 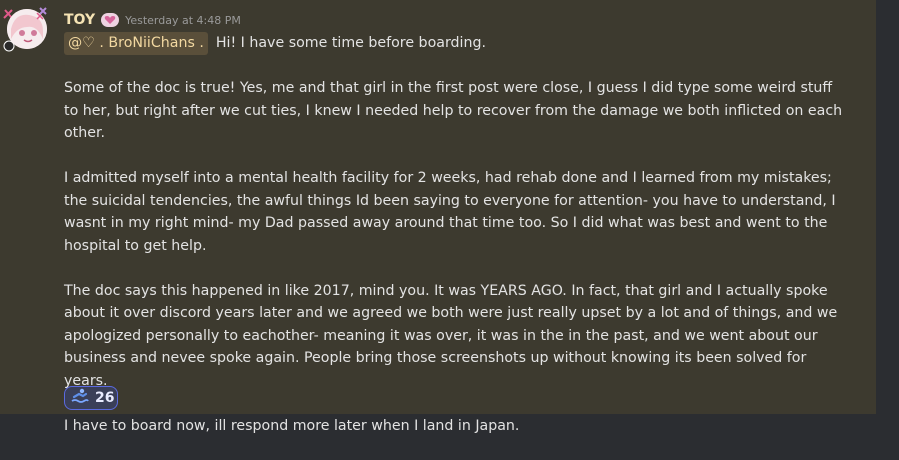 What do you see at coordinates (887, 211) in the screenshot?
I see `scrollbar-track` at bounding box center [887, 211].